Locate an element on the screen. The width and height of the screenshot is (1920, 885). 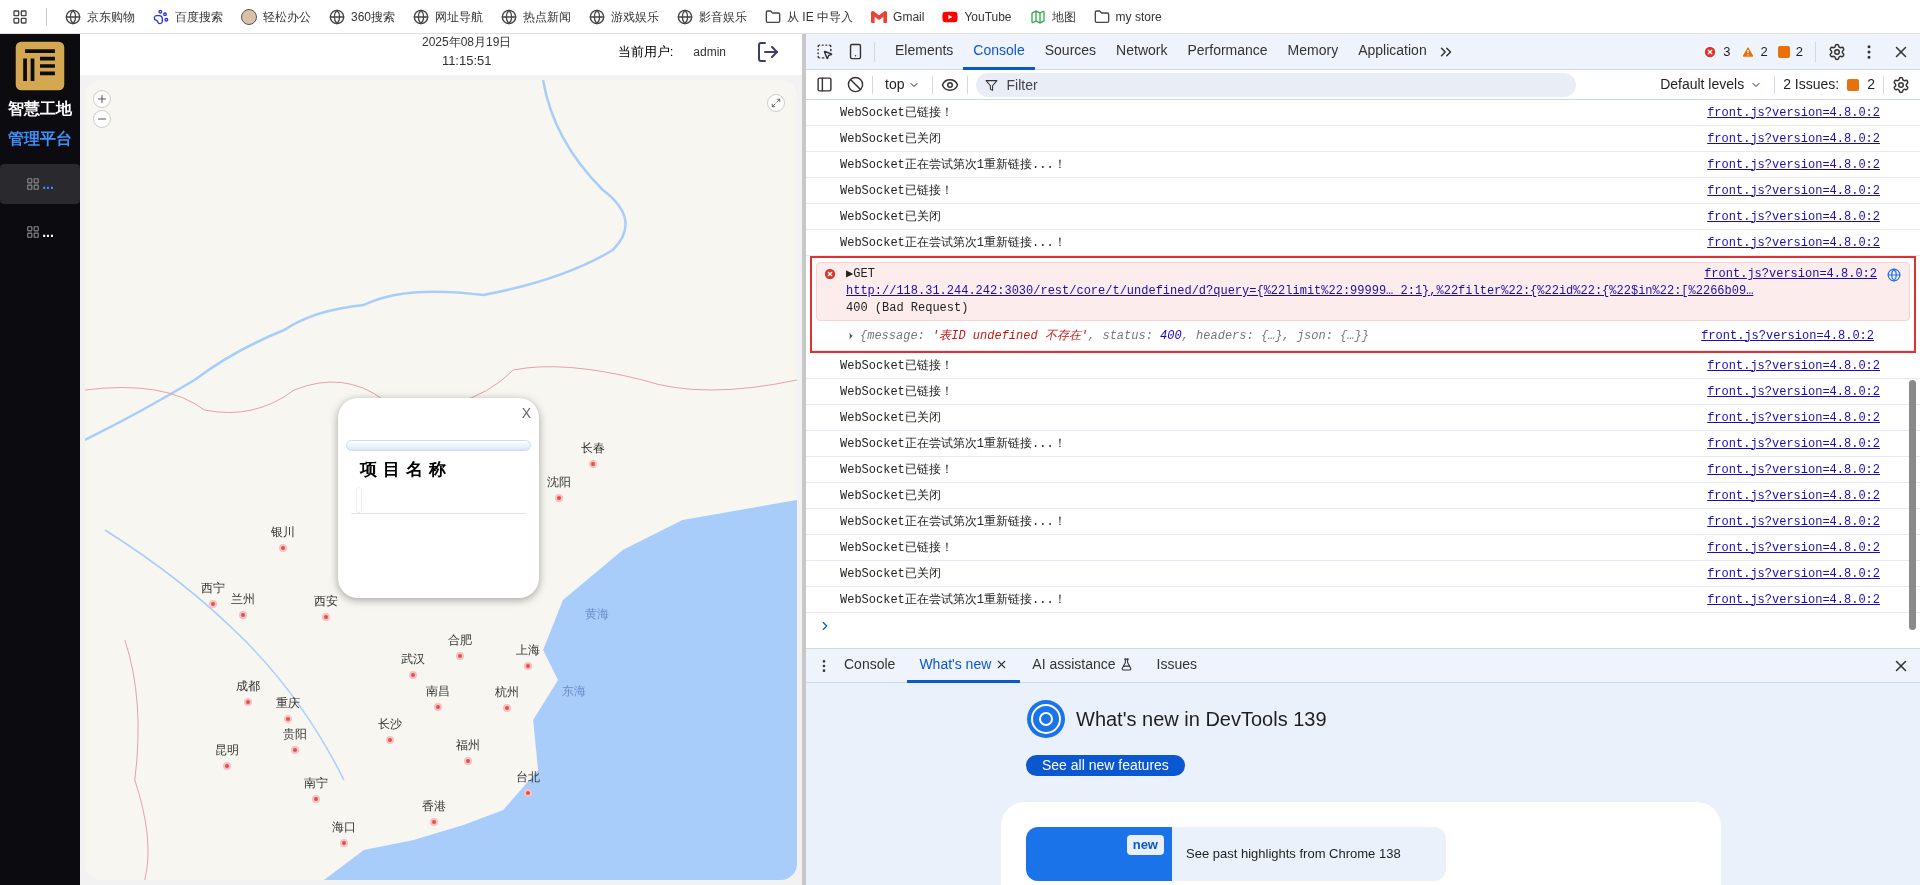
city-label: 长沙 is located at coordinates (390, 724).